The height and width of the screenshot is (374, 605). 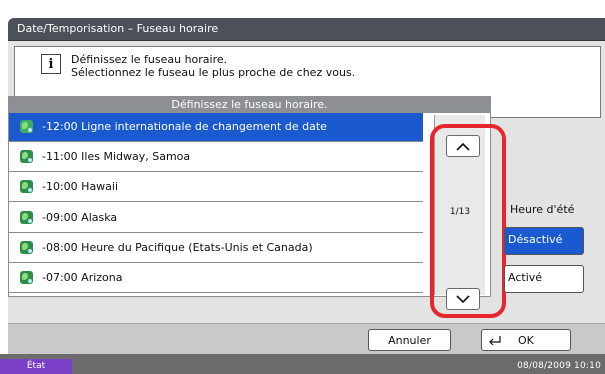 I want to click on list-header: Définissez le fuseau horaire., so click(x=249, y=105).